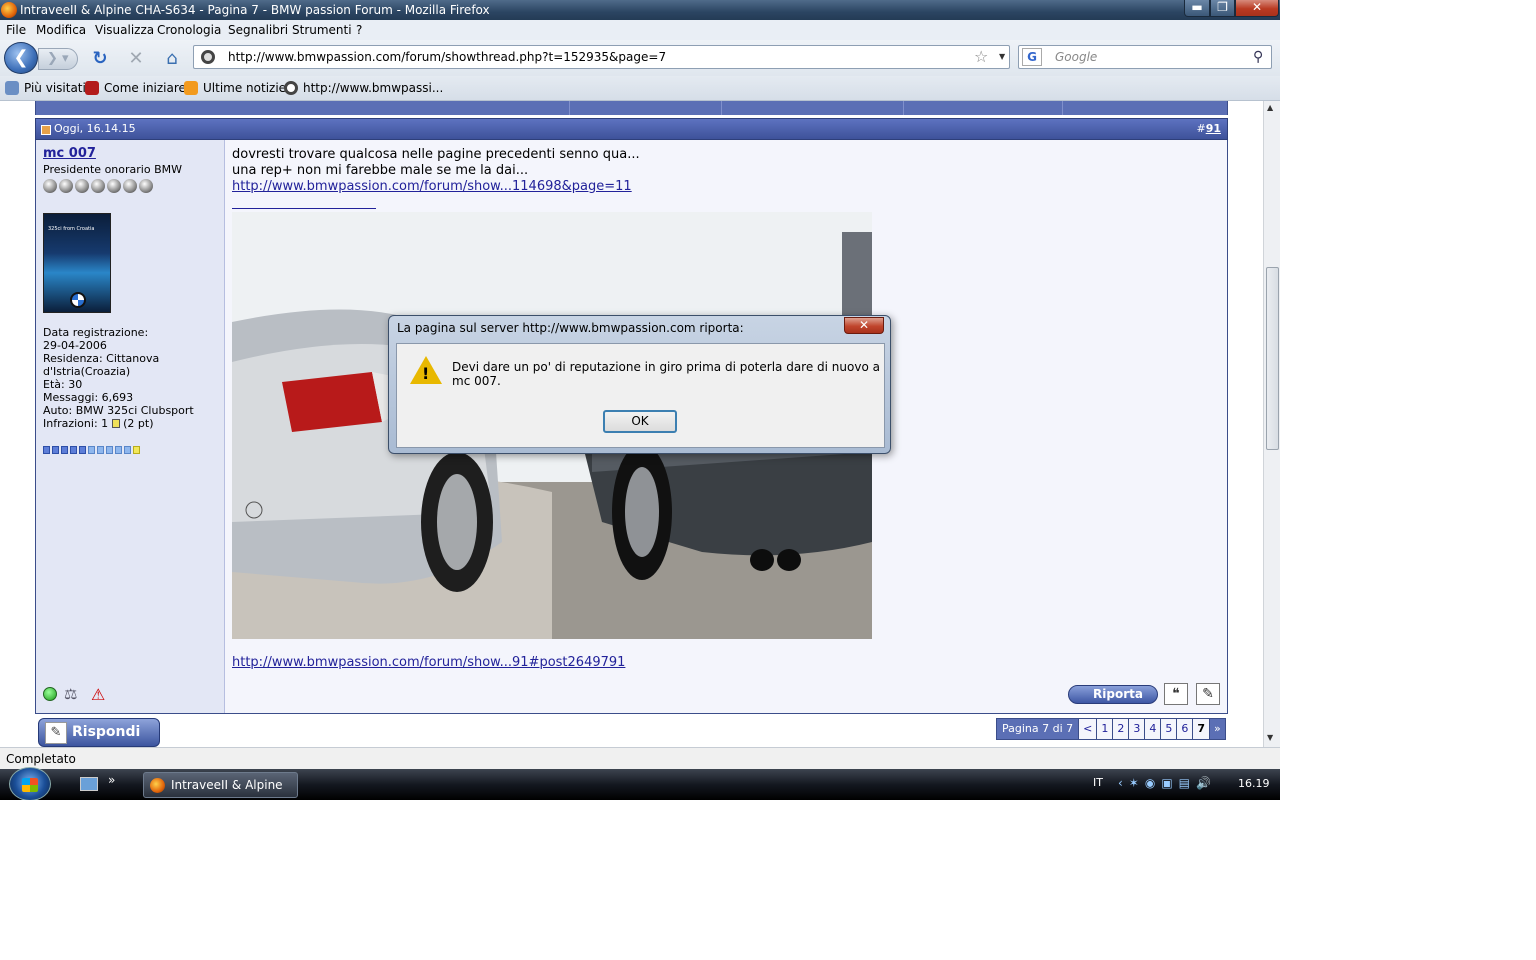 The height and width of the screenshot is (960, 1536). What do you see at coordinates (1270, 737) in the screenshot?
I see `scroll-down-icon: ▼` at bounding box center [1270, 737].